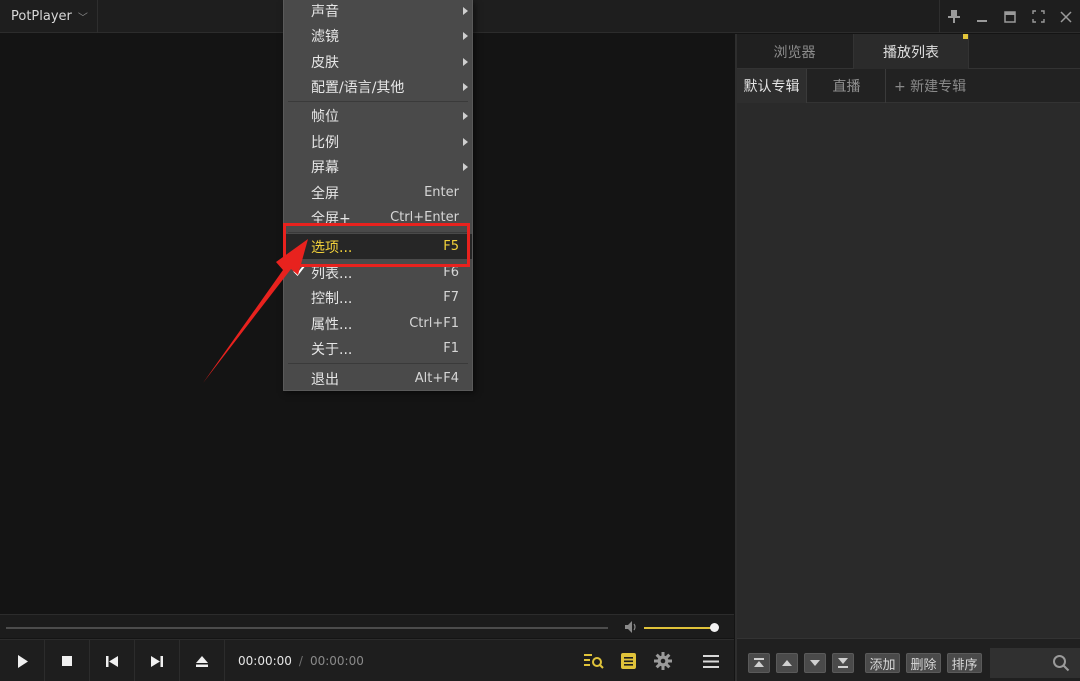 The image size is (1080, 681). I want to click on add-button: 添加, so click(882, 663).